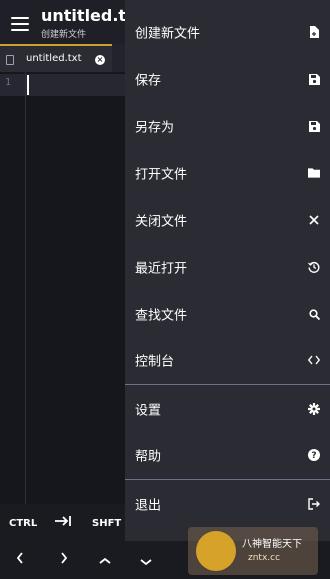 The image size is (330, 579). I want to click on shift-key: SHFT, so click(106, 523).